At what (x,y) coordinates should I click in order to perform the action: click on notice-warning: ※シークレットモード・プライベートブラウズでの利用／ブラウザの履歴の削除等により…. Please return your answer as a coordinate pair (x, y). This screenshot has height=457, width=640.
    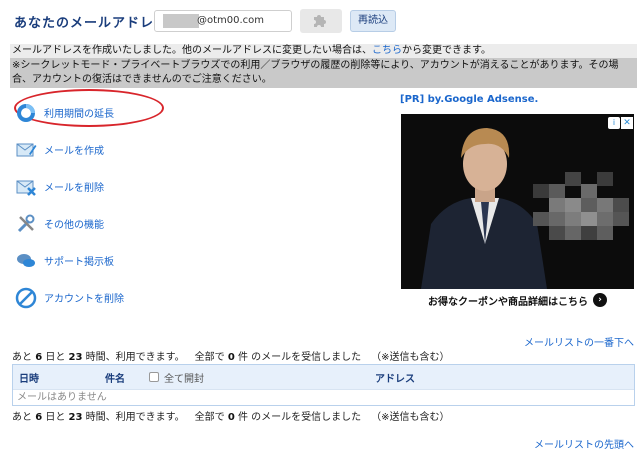
    Looking at the image, I should click on (323, 73).